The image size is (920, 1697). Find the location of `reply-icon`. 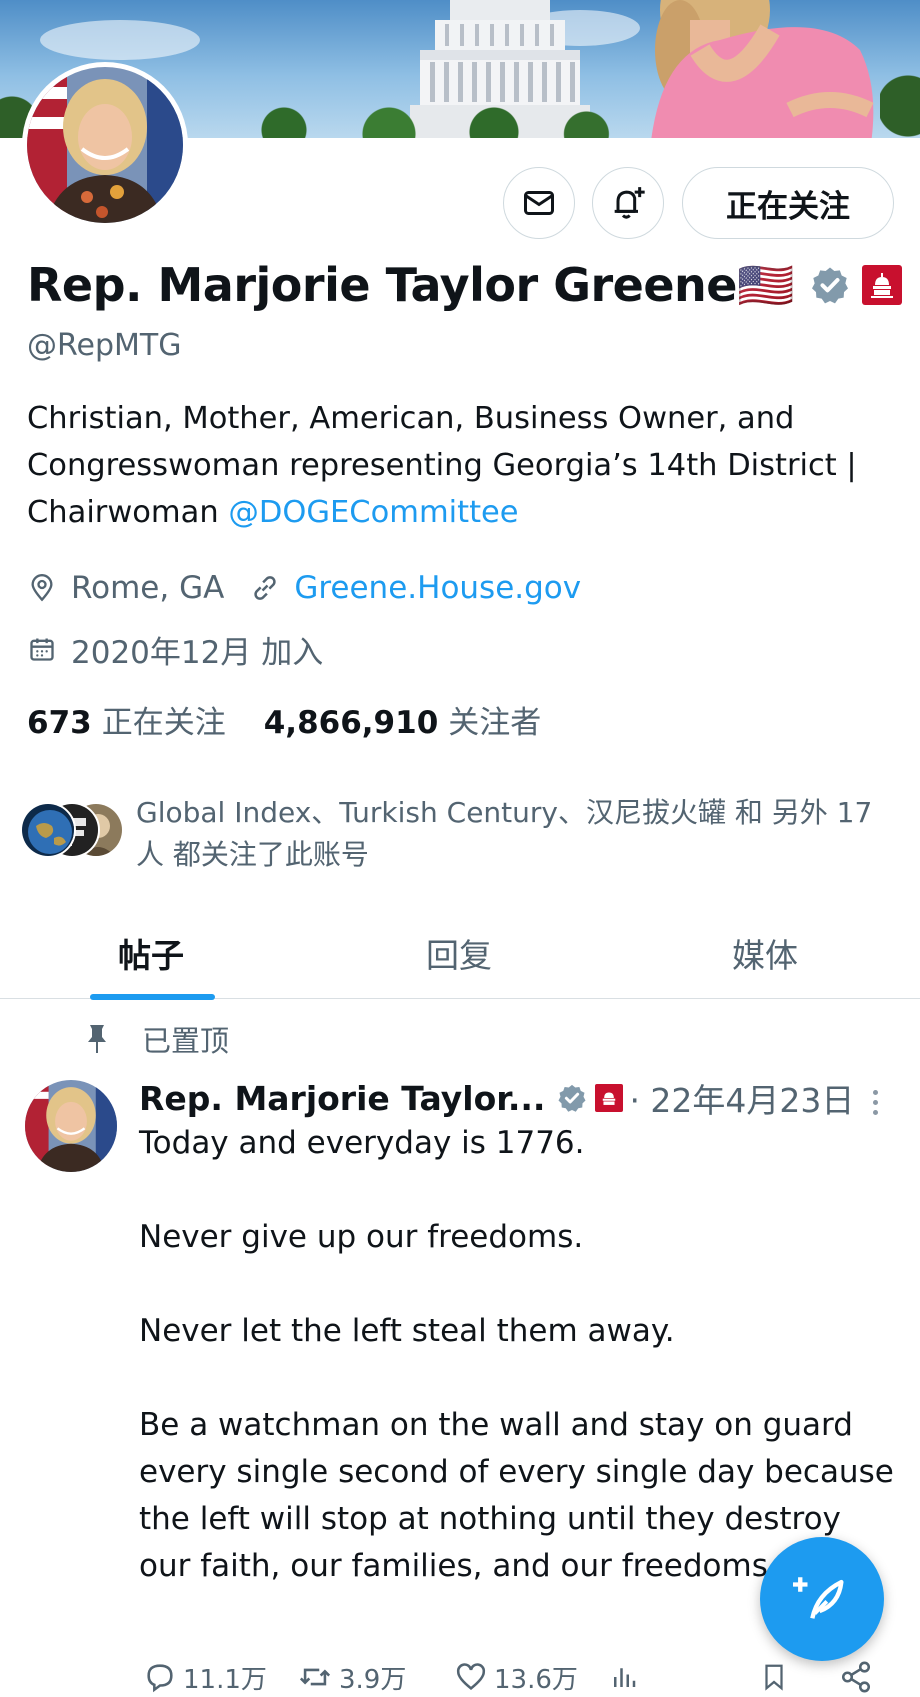

reply-icon is located at coordinates (160, 1678).